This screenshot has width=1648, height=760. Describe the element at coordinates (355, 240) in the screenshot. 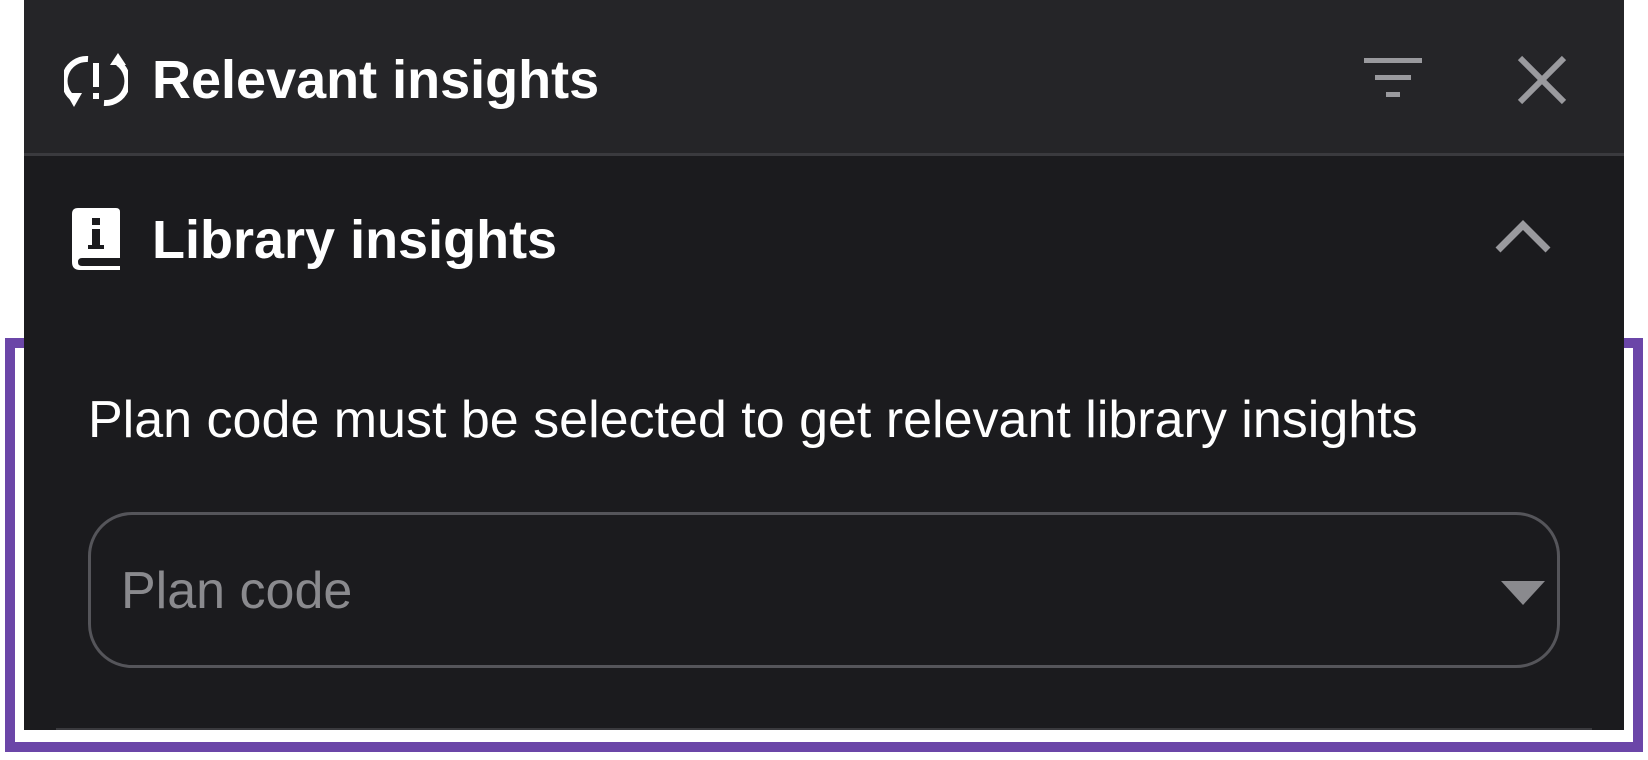

I see `library-insights-title: Library insights` at that location.